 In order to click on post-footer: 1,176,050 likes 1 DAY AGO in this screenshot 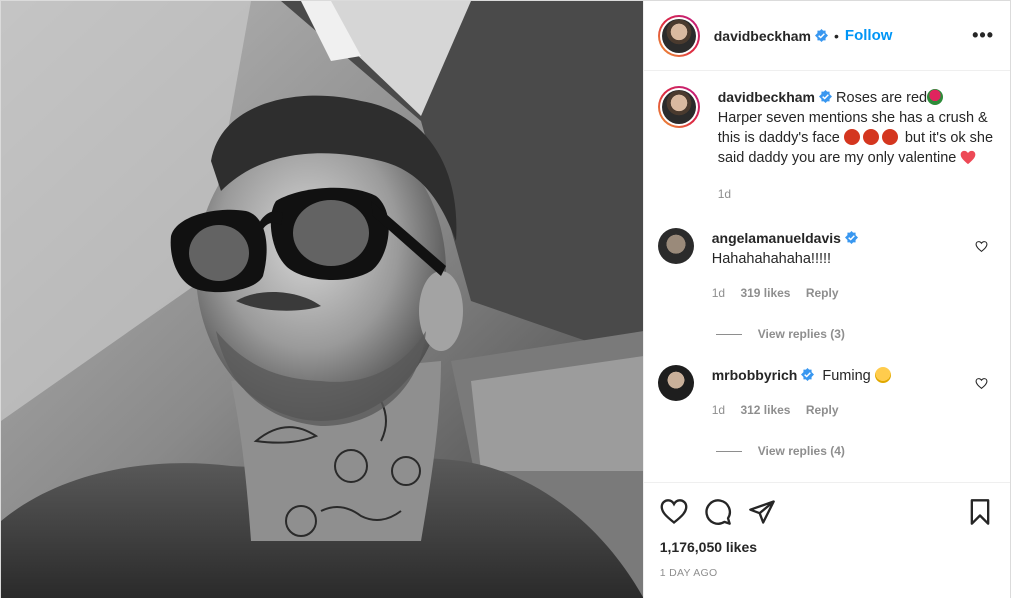, I will do `click(826, 540)`.